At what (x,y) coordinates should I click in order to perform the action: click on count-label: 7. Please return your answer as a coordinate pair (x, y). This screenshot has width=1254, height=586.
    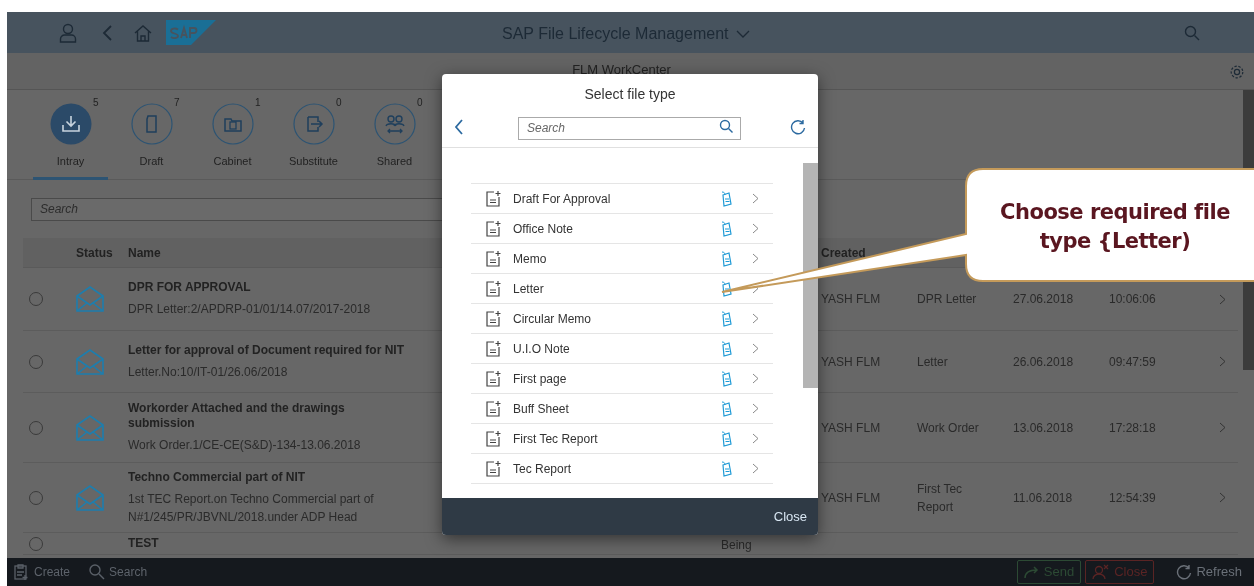
    Looking at the image, I should click on (177, 103).